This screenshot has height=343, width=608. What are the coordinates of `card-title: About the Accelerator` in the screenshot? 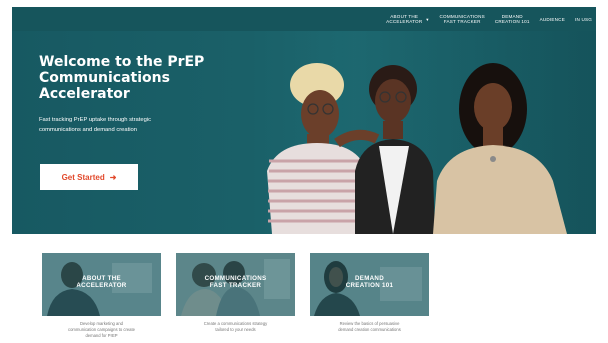 It's located at (101, 282).